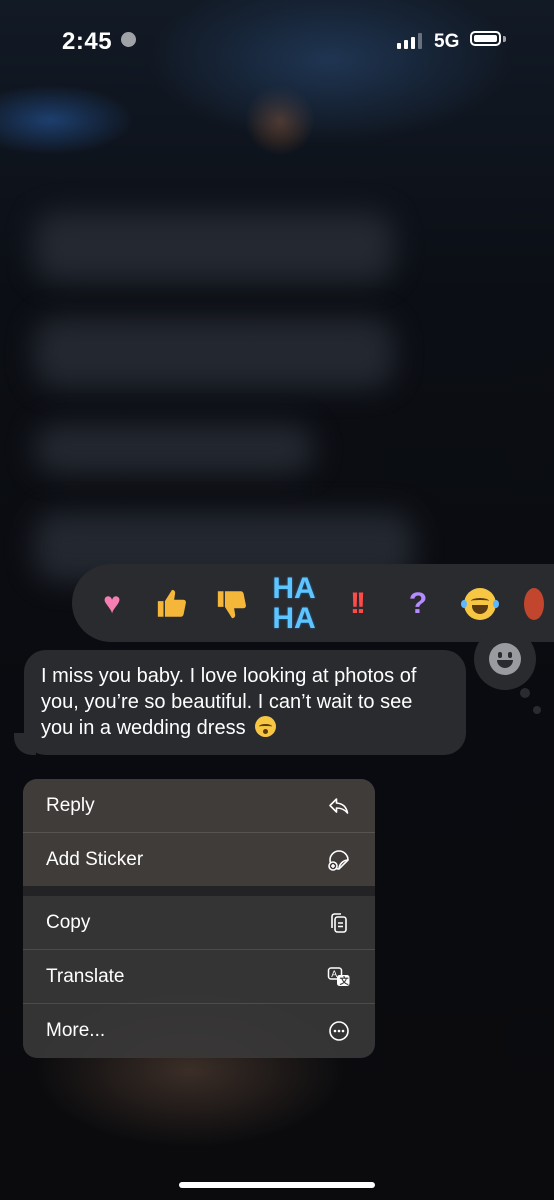 The width and height of the screenshot is (554, 1200). I want to click on add-sticker-icon, so click(339, 860).